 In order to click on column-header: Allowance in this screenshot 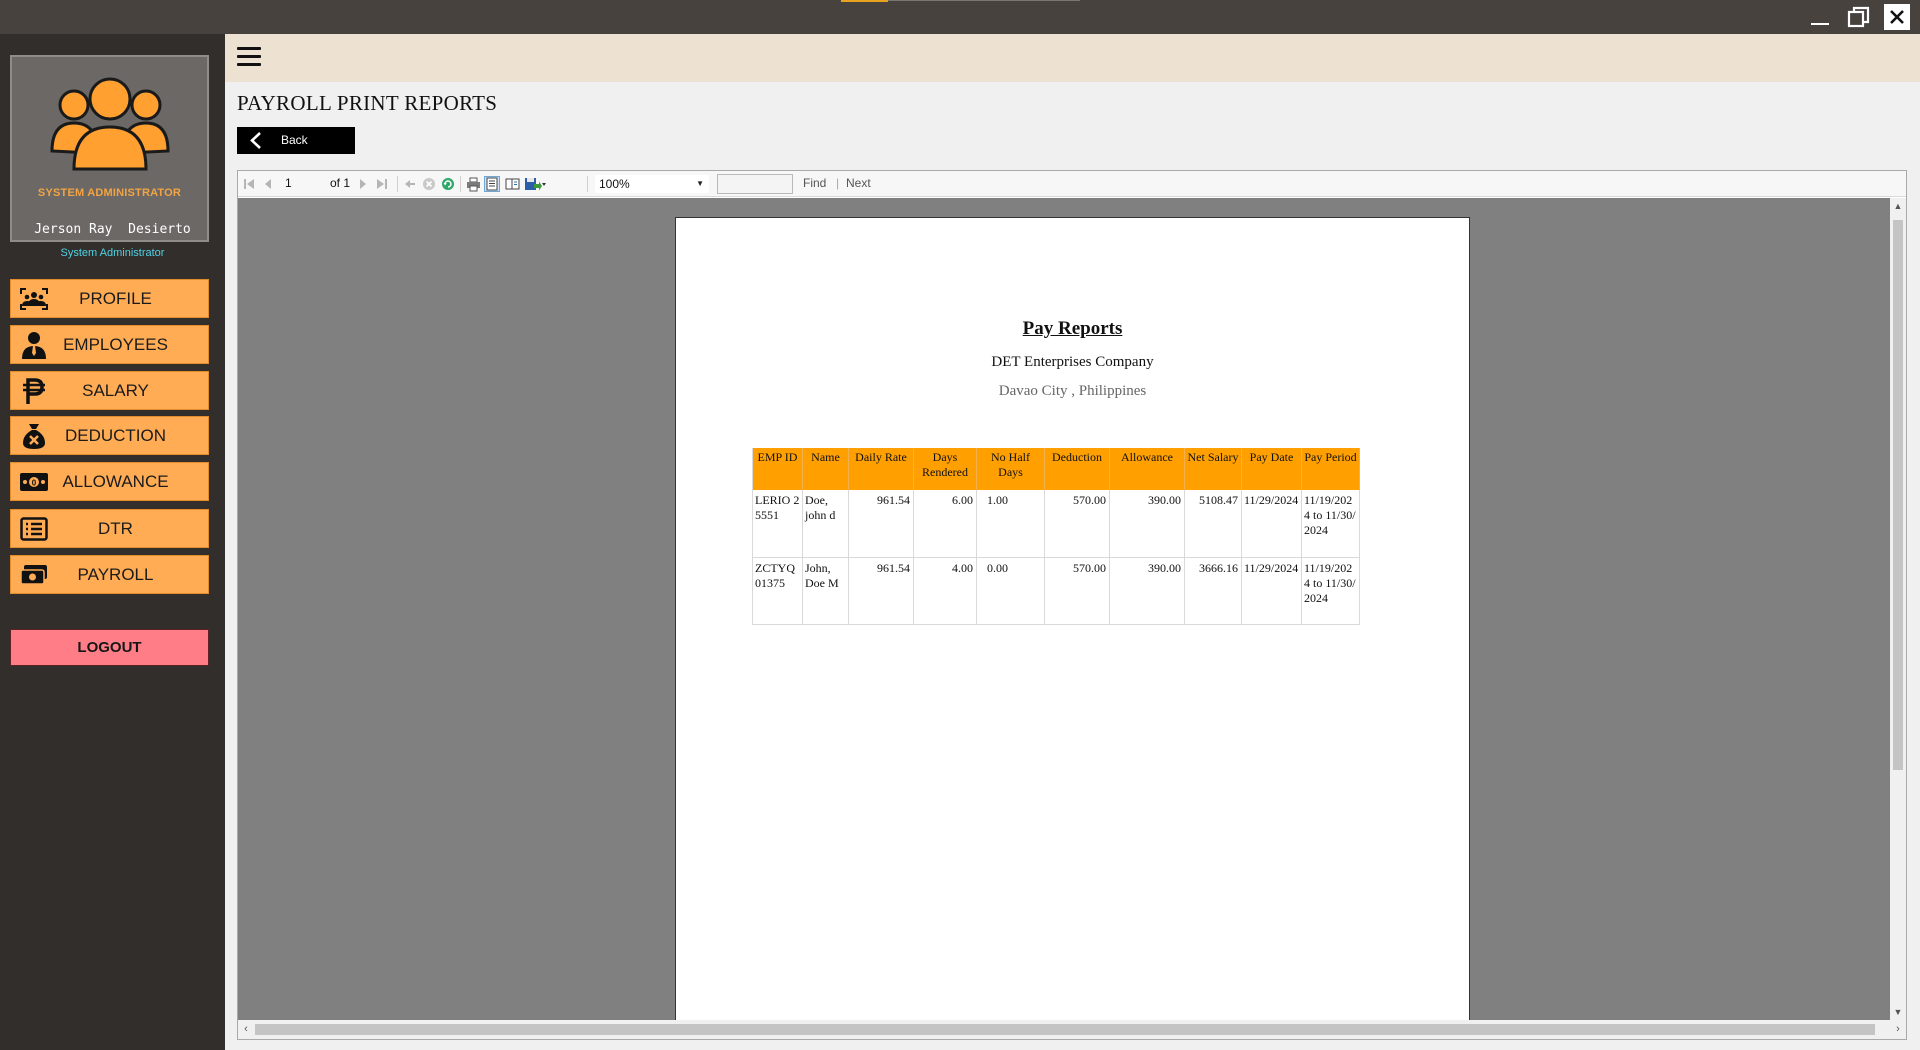, I will do `click(1147, 469)`.